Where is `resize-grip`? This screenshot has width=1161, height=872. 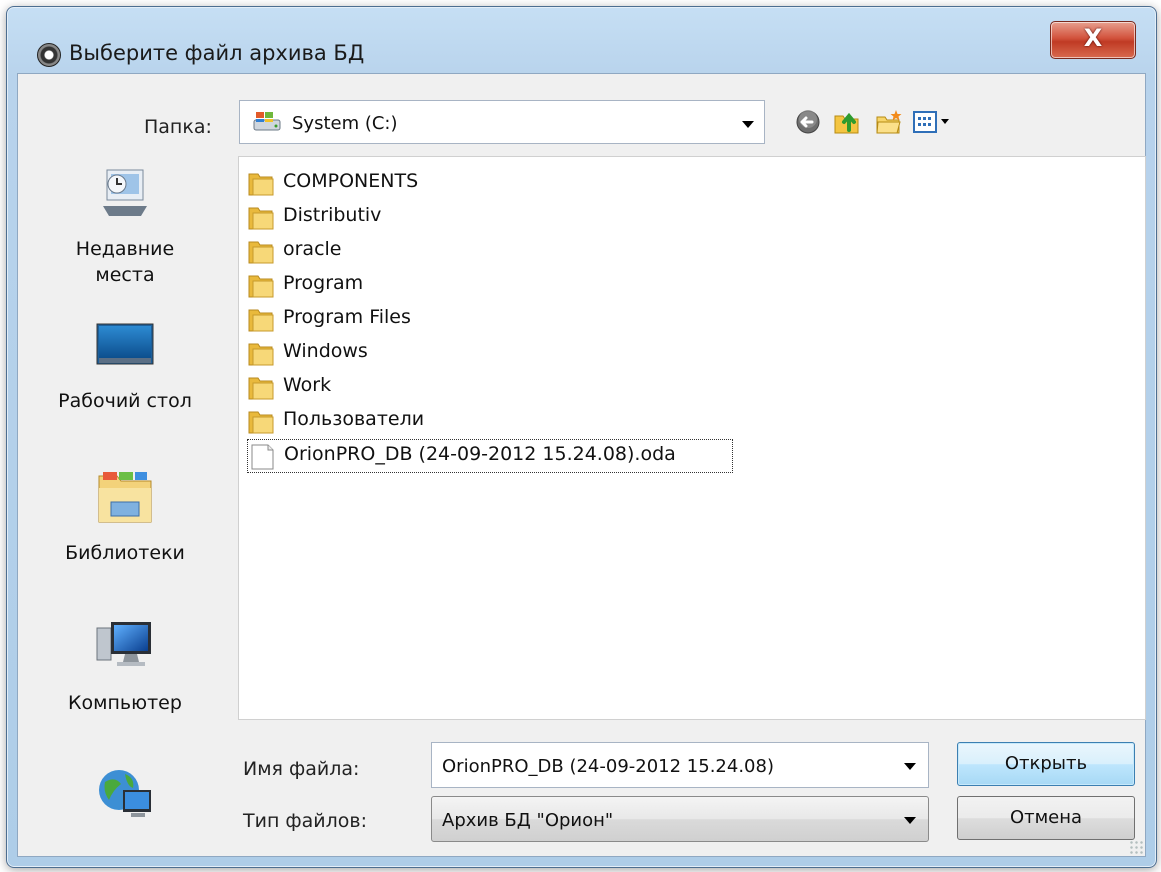
resize-grip is located at coordinates (1136, 847).